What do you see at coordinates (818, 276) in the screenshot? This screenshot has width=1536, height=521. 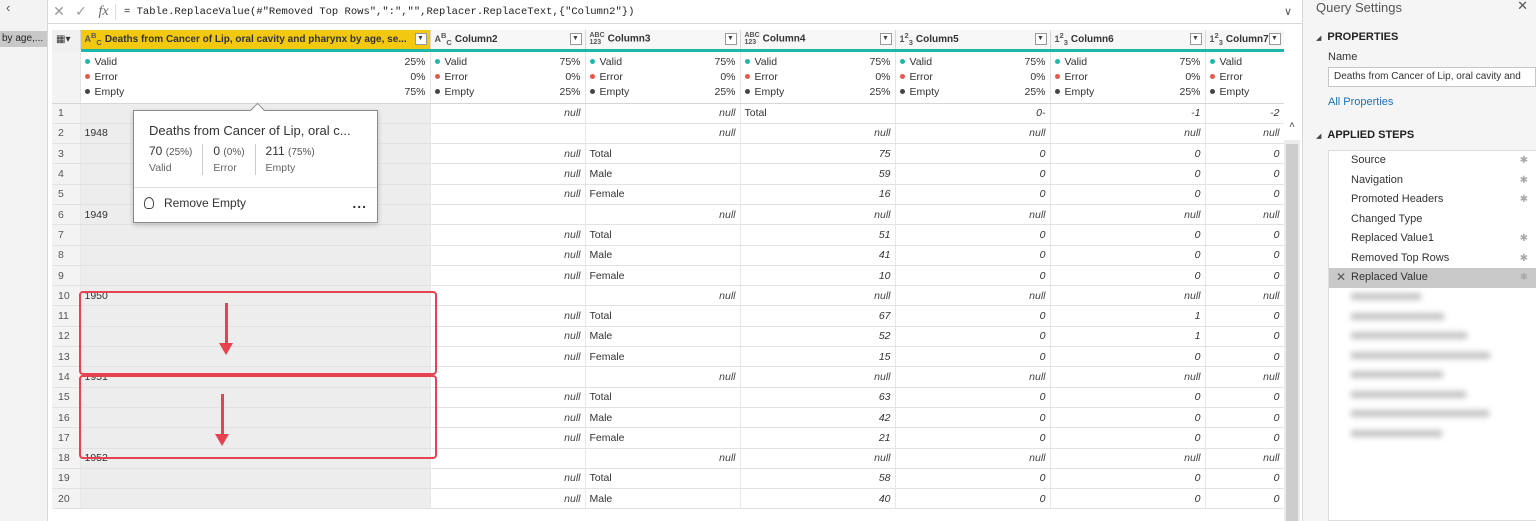 I see `table-cell: 10` at bounding box center [818, 276].